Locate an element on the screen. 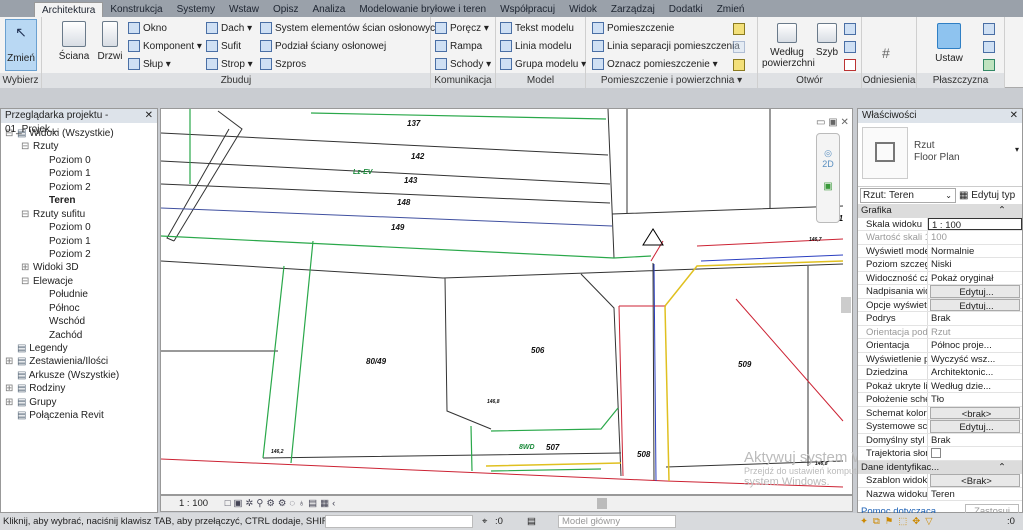 This screenshot has width=1023, height=530. editable-only-icon: ⌖ is located at coordinates (484, 521).